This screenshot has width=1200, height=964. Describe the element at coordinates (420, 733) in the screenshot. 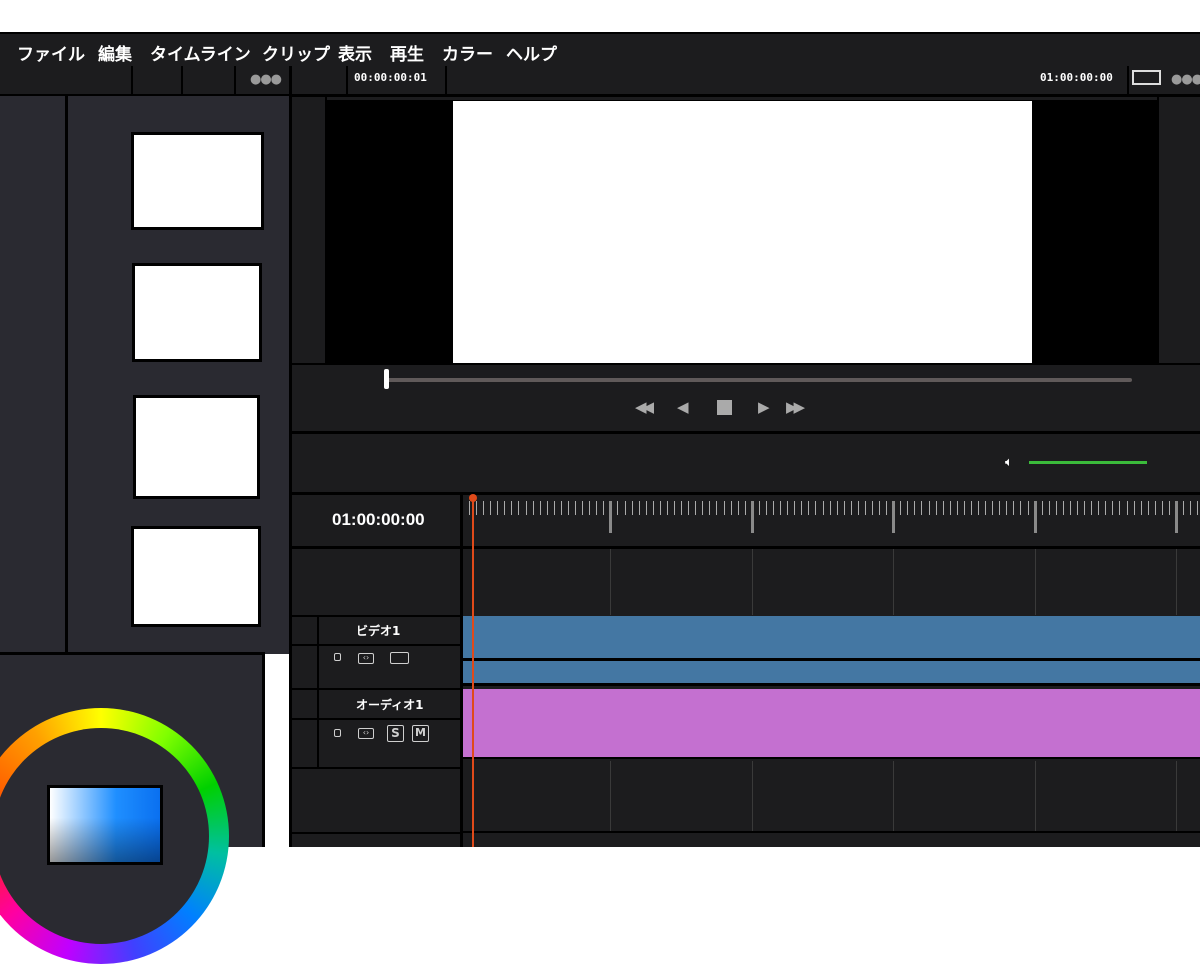

I see `mute-button: M` at that location.